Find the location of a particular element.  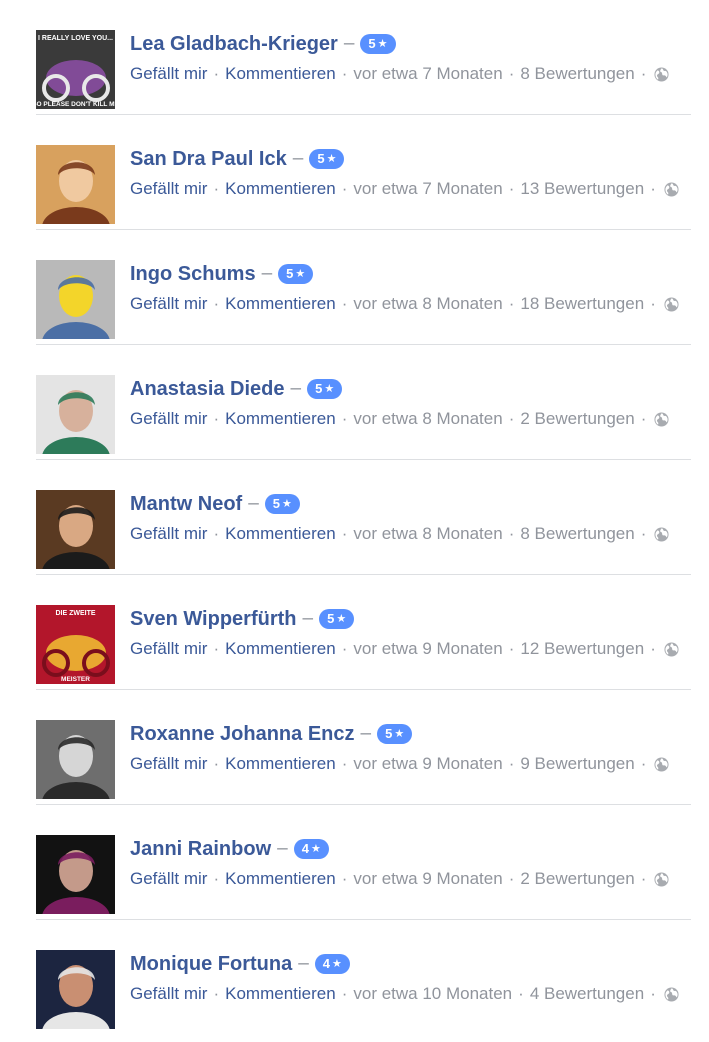

rating-value: 5 is located at coordinates (331, 618).